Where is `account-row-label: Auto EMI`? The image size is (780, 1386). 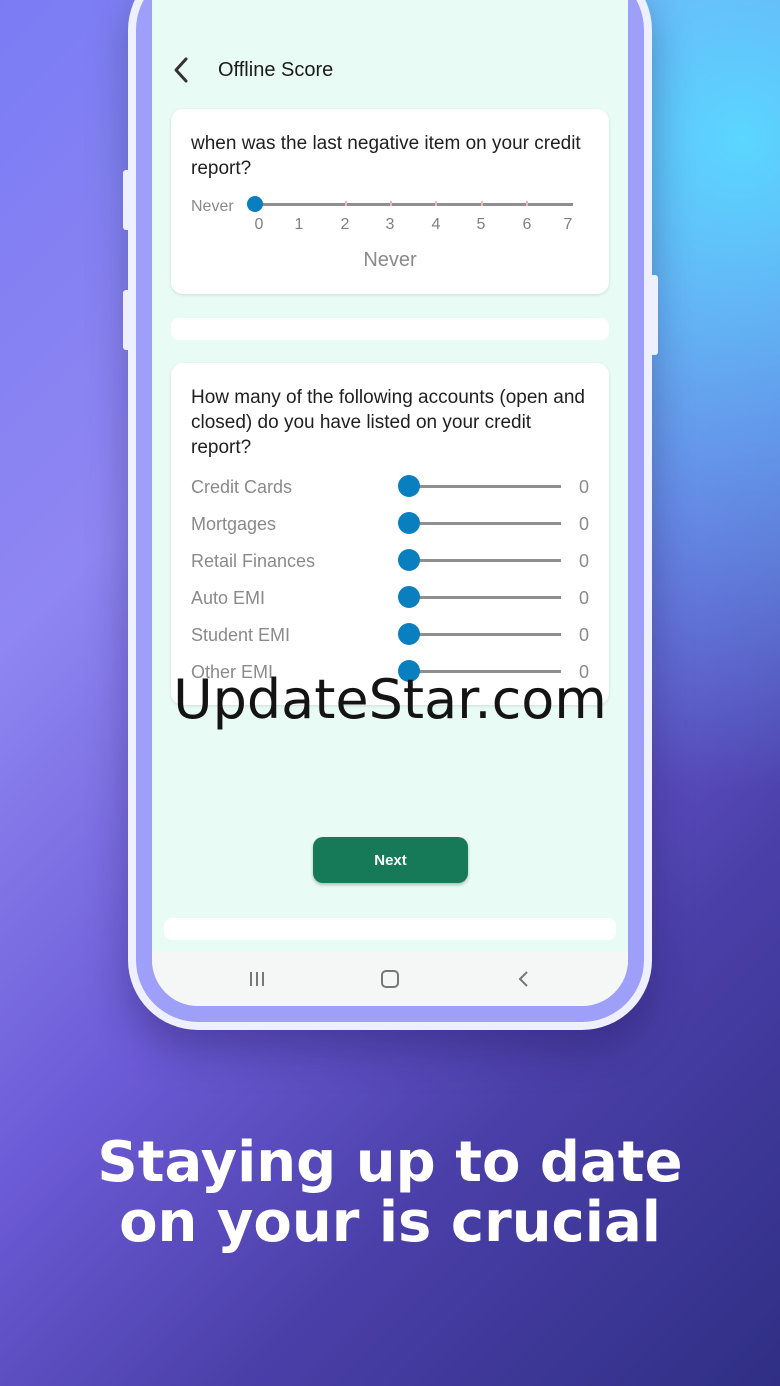 account-row-label: Auto EMI is located at coordinates (228, 598).